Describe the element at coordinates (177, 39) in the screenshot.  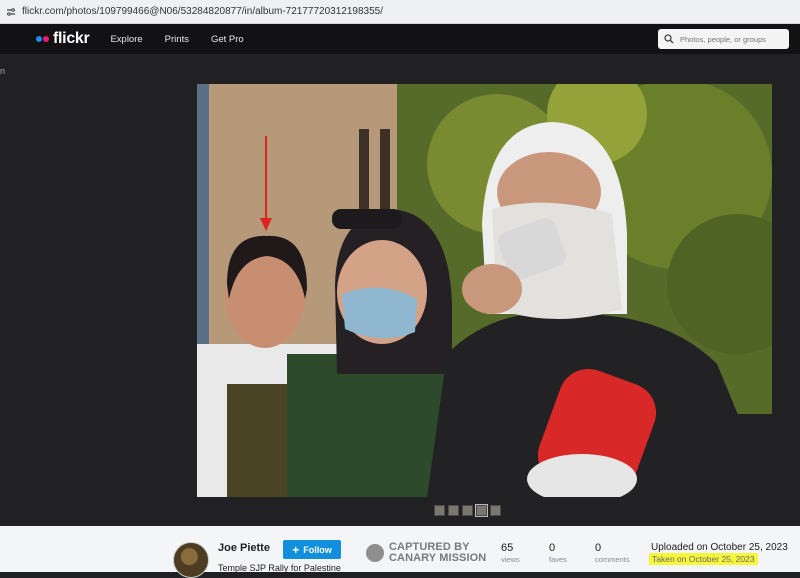
I see `nav-prints: Prints` at that location.